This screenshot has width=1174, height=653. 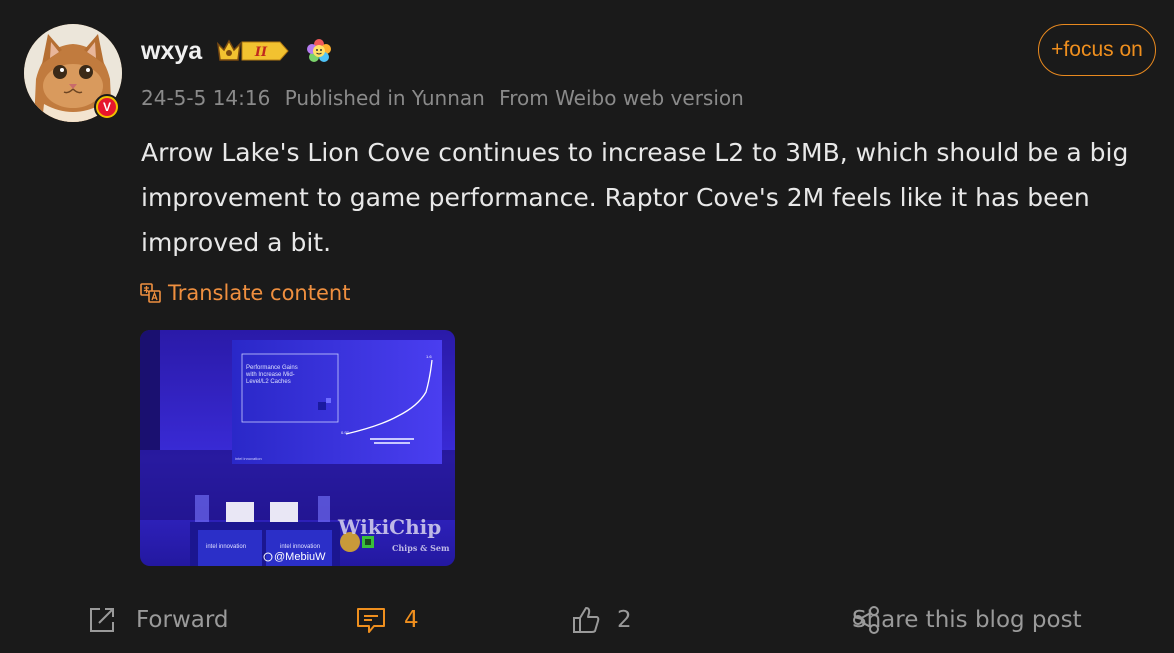 What do you see at coordinates (601, 620) in the screenshot?
I see `like-button: 2` at bounding box center [601, 620].